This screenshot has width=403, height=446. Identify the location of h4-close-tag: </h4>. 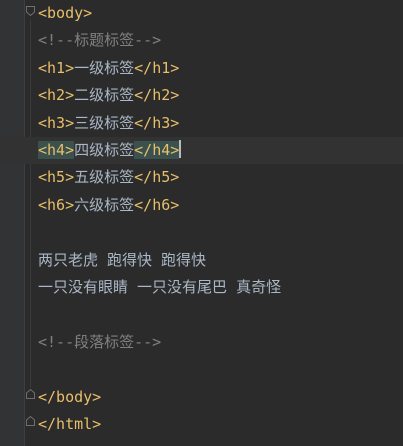
(157, 150).